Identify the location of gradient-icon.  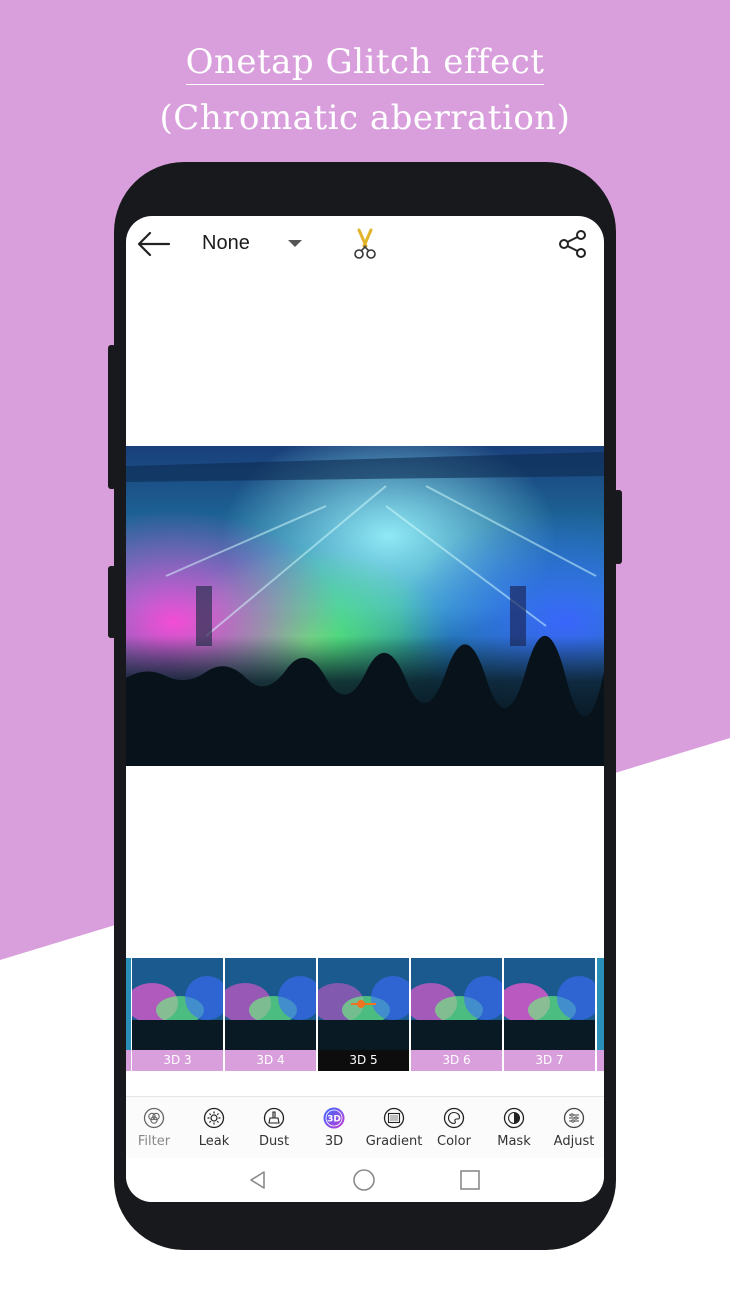
(394, 1118).